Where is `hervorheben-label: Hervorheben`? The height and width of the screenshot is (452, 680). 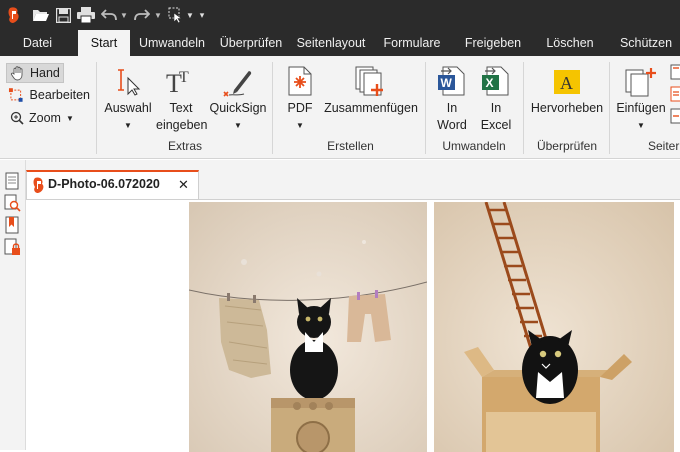 hervorheben-label: Hervorheben is located at coordinates (567, 108).